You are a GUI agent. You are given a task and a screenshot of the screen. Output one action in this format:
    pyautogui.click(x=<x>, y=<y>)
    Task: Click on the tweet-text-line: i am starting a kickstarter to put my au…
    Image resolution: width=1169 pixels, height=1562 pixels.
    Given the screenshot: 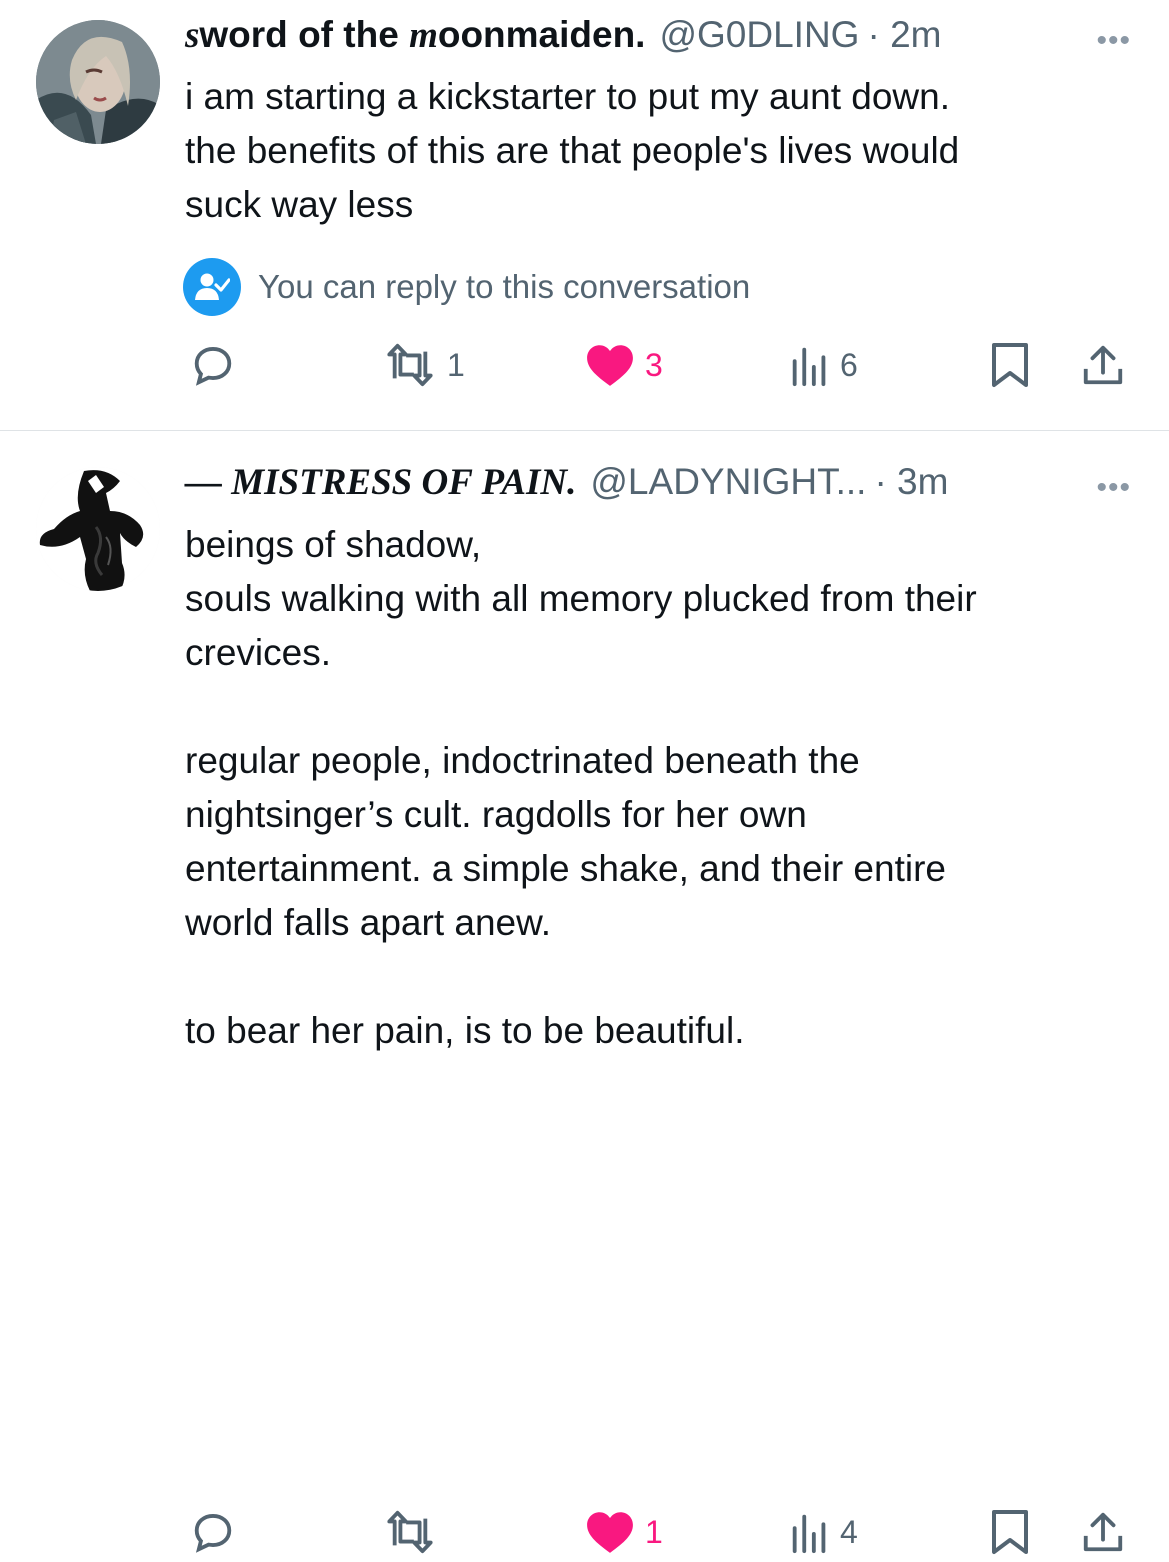 What is the action you would take?
    pyautogui.click(x=567, y=96)
    